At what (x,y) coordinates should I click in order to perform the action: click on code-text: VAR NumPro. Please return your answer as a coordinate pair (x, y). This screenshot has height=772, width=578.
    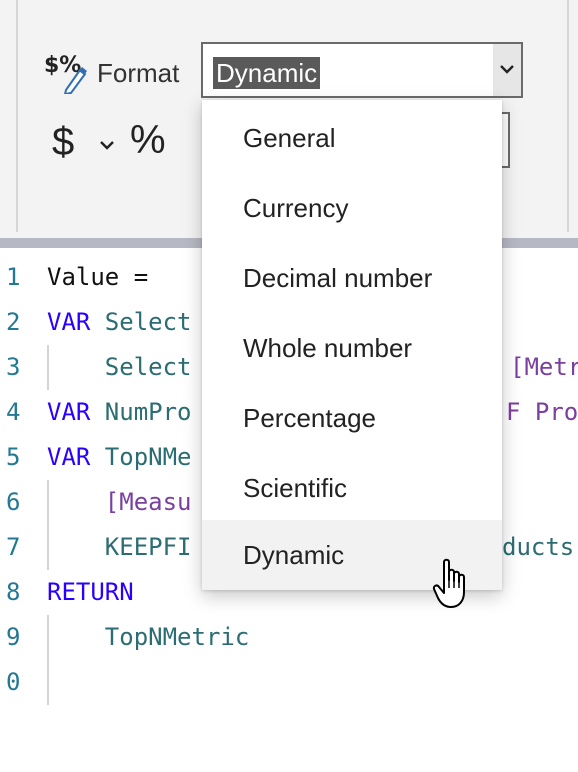
    Looking at the image, I should click on (119, 412).